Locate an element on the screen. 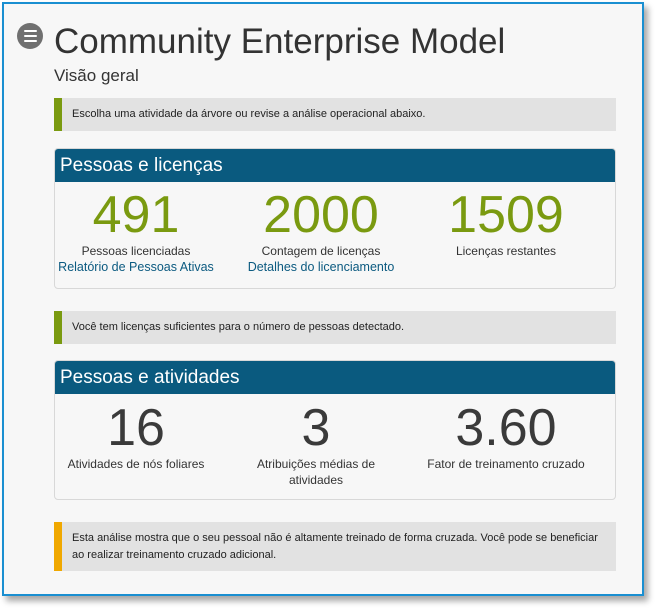 The image size is (655, 608). leaf-activities-value: 16 is located at coordinates (136, 428).